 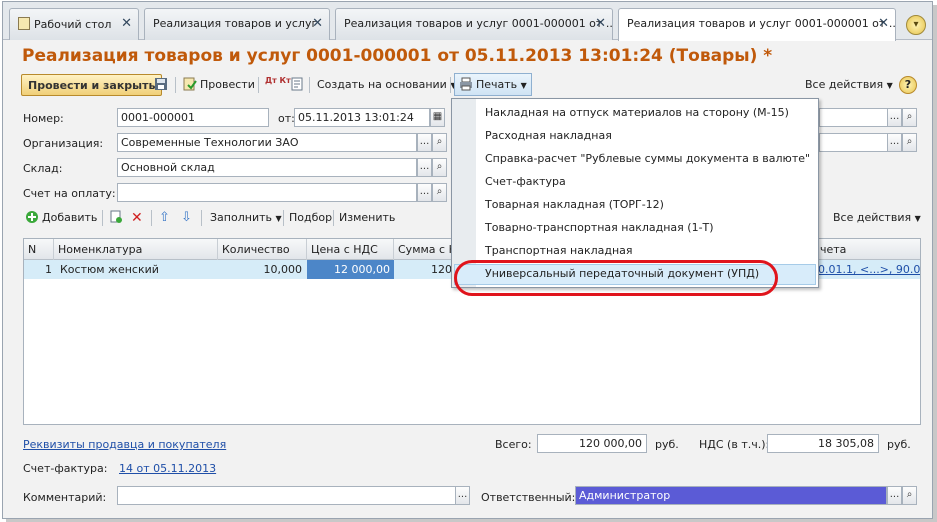 What do you see at coordinates (382, 84) in the screenshot?
I see `create-based-label: Создать на основании` at bounding box center [382, 84].